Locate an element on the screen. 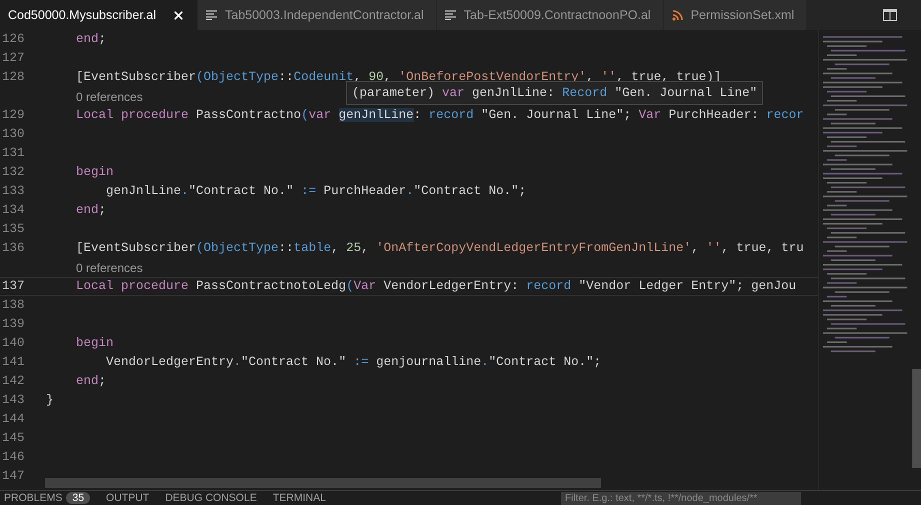 This screenshot has width=921, height=505. line-number: 137 is located at coordinates (13, 287).